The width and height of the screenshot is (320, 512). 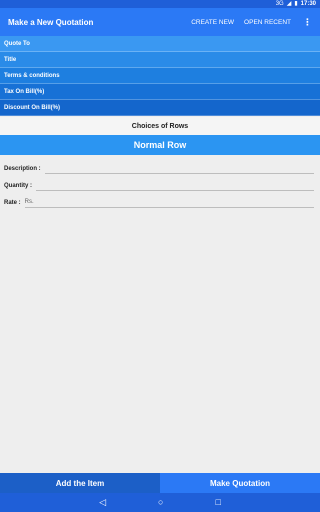 I want to click on make-quotation-label: Make Quotation, so click(x=239, y=483).